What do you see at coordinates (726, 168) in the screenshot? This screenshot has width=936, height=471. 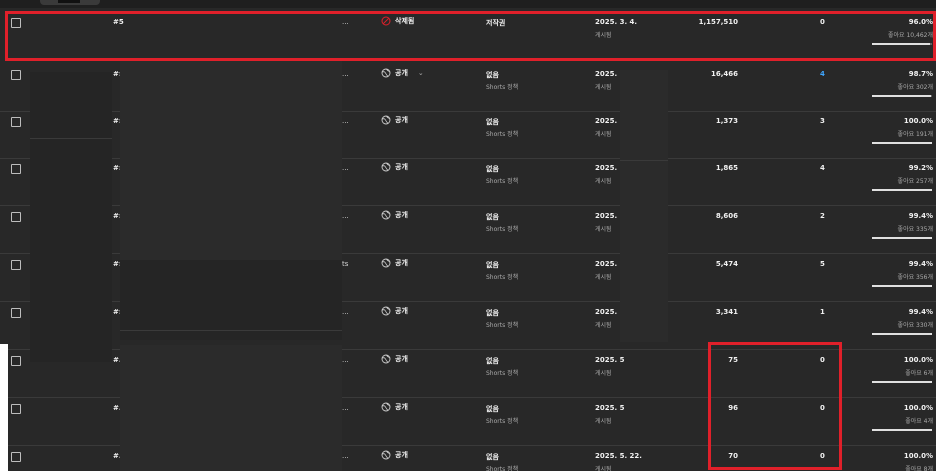 I see `views-count: 1,865` at bounding box center [726, 168].